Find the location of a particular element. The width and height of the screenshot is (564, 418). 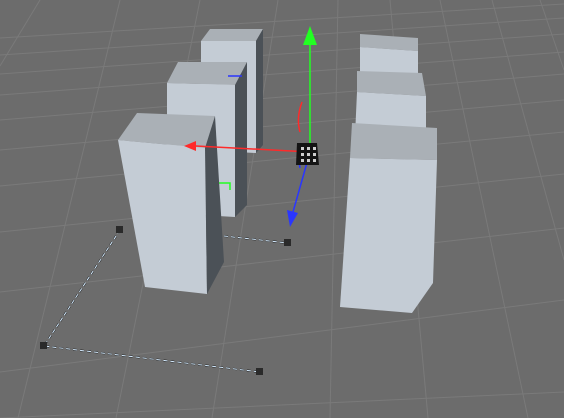

rotation-arc is located at coordinates (300, 117).